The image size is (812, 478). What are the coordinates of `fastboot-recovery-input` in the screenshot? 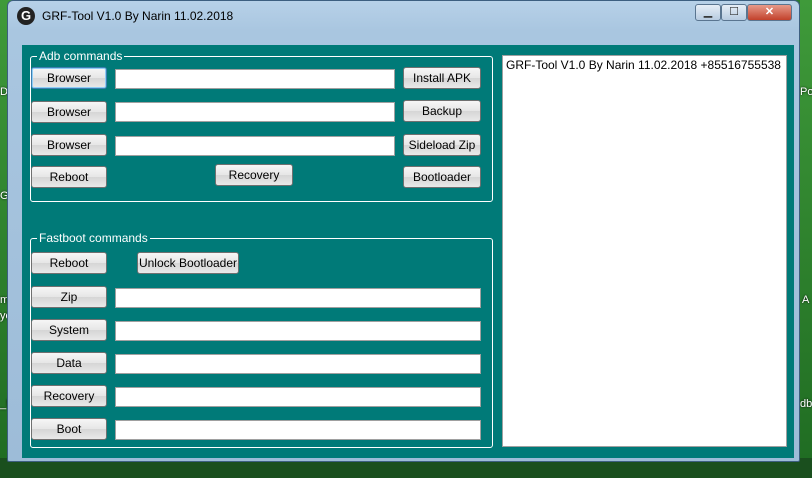 It's located at (298, 397).